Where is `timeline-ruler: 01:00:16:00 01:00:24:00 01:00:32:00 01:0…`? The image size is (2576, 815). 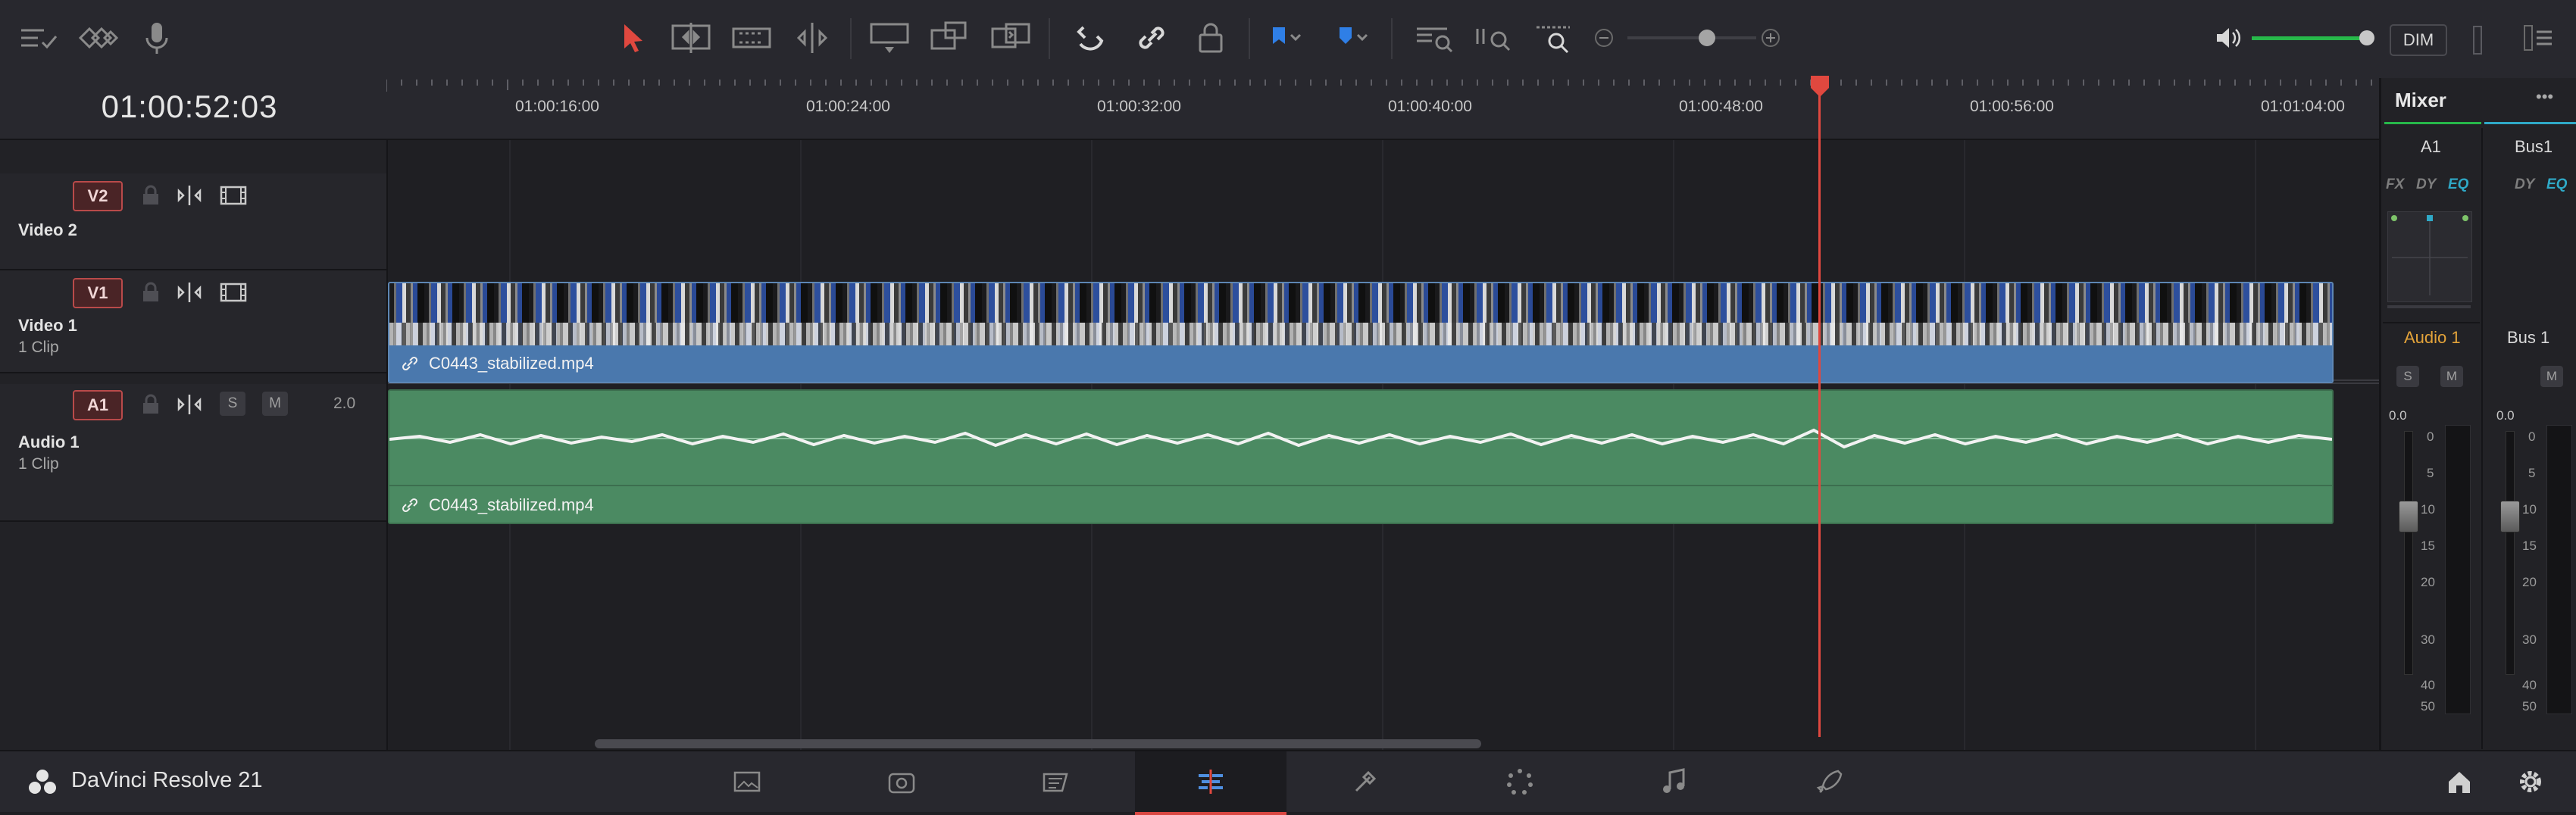
timeline-ruler: 01:00:16:00 01:00:24:00 01:00:32:00 01:0… is located at coordinates (1382, 109).